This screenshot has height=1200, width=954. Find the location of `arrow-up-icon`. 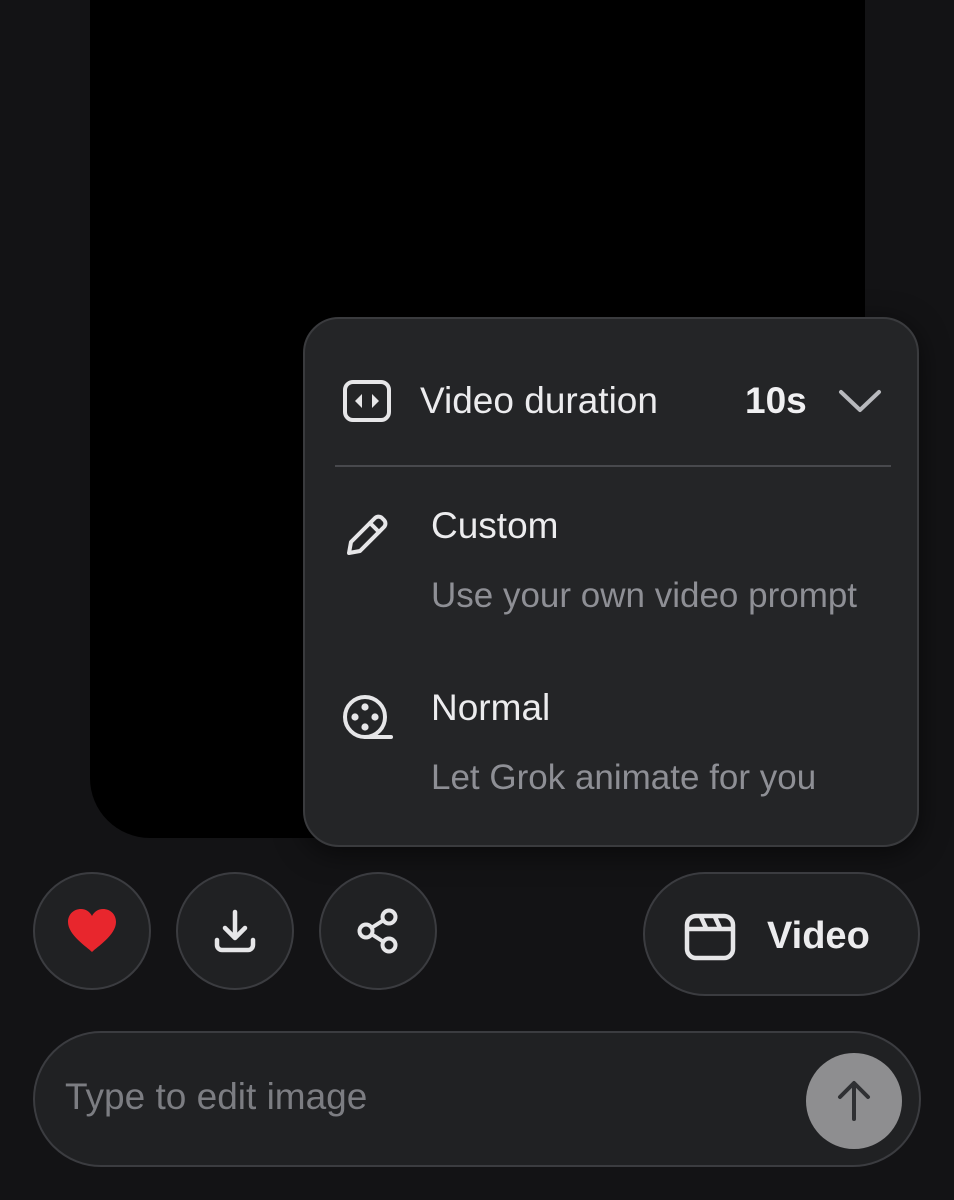

arrow-up-icon is located at coordinates (854, 1101).